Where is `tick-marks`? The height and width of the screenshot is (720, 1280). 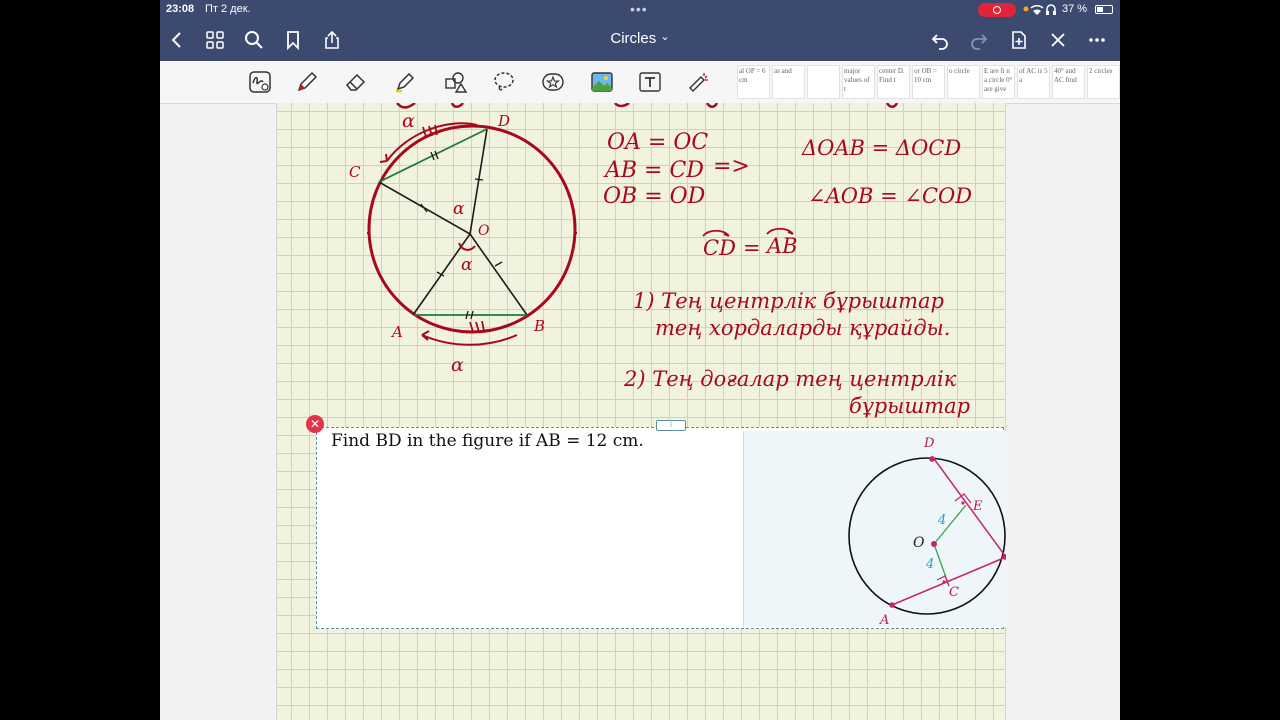 tick-marks is located at coordinates (461, 235).